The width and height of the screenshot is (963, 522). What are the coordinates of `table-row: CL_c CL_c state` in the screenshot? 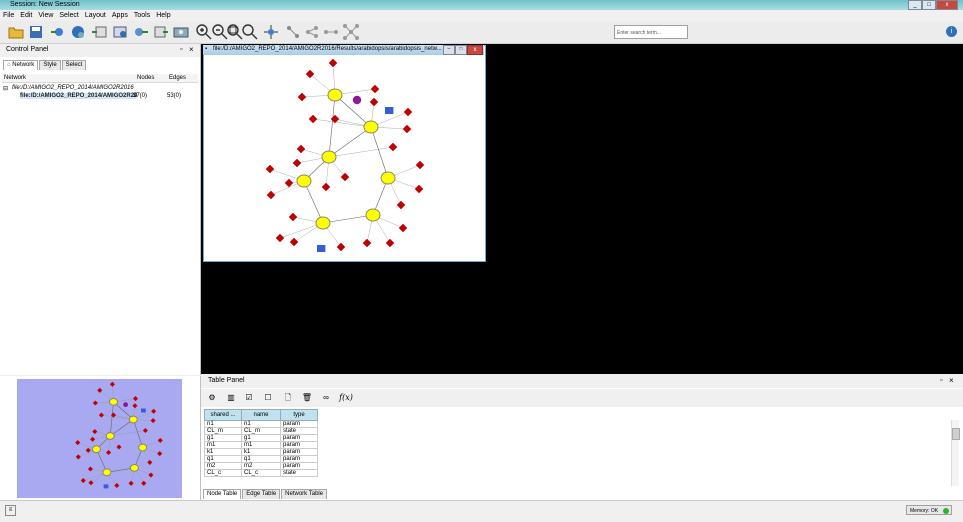 It's located at (261, 473).